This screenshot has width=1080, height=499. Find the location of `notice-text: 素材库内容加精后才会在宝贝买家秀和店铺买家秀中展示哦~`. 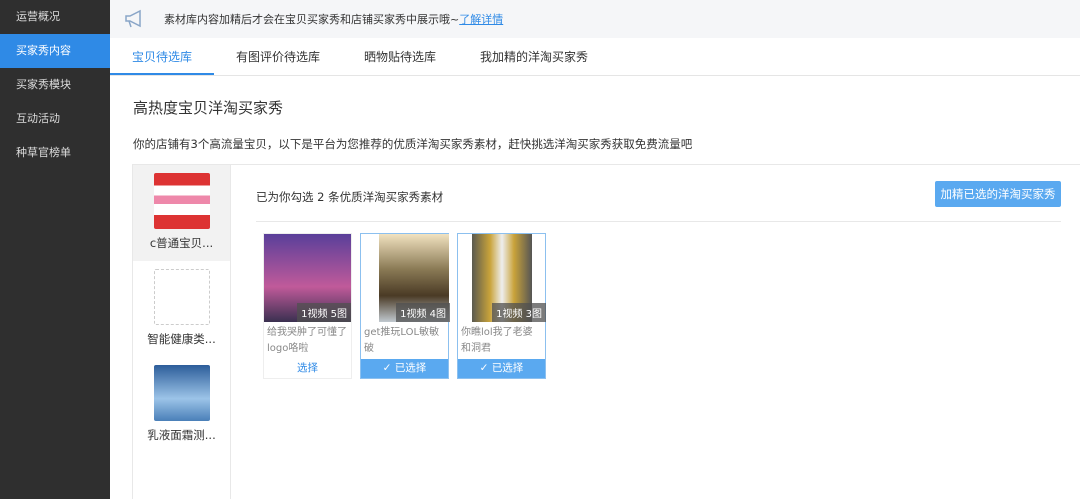

notice-text: 素材库内容加精后才会在宝贝买家秀和店铺买家秀中展示哦~ is located at coordinates (312, 19).